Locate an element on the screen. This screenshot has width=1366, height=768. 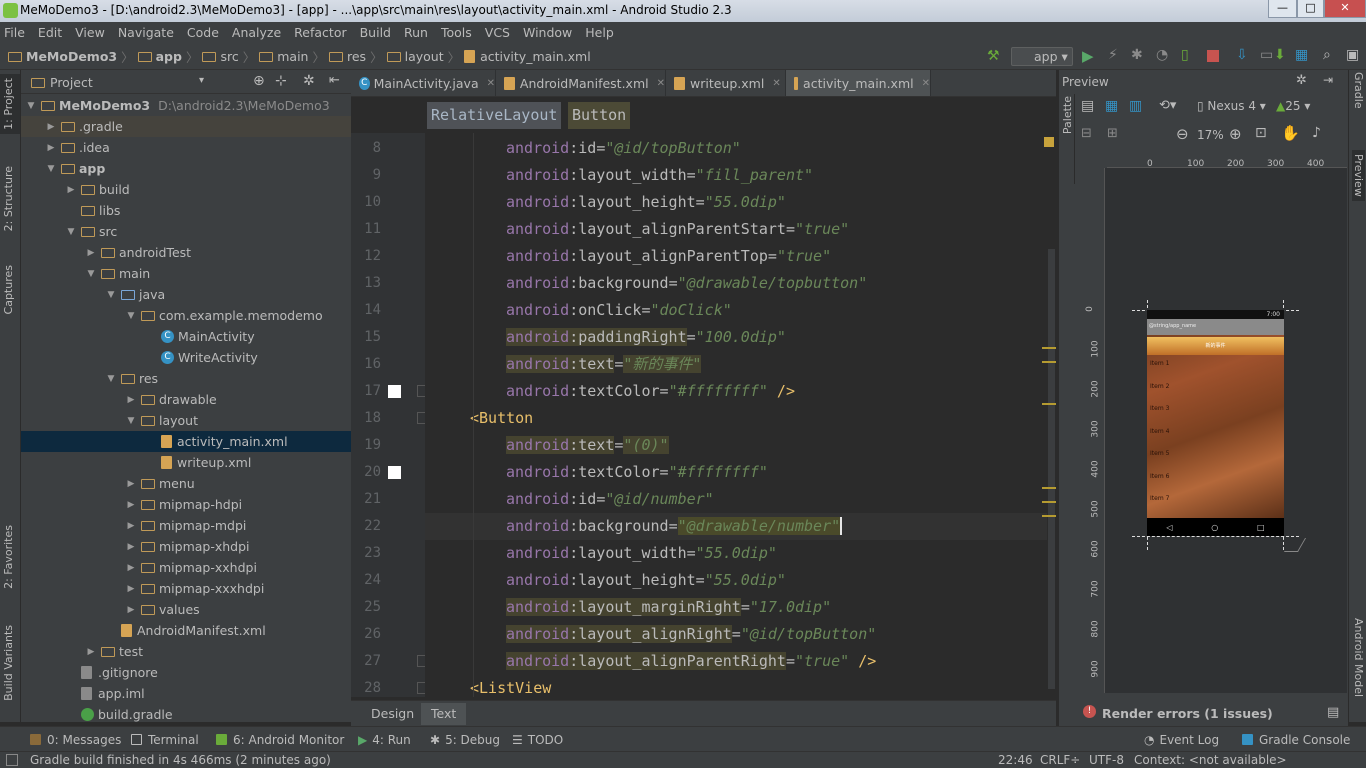
stop-icon is located at coordinates (1213, 56).